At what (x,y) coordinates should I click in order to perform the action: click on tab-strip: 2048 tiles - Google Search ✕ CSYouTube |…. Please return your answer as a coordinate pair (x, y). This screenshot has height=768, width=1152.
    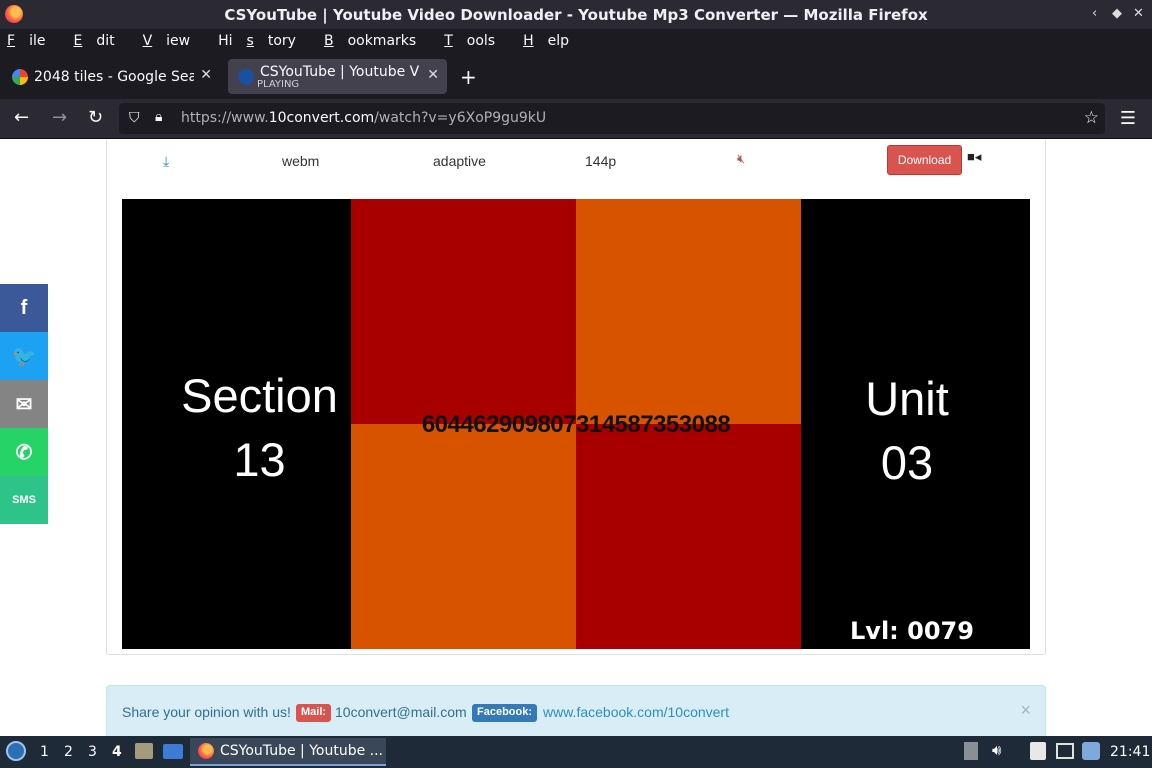
    Looking at the image, I should click on (576, 76).